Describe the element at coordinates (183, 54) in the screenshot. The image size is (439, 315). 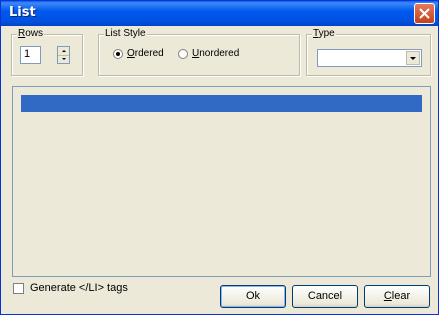
I see `unordered-radio-dot` at that location.